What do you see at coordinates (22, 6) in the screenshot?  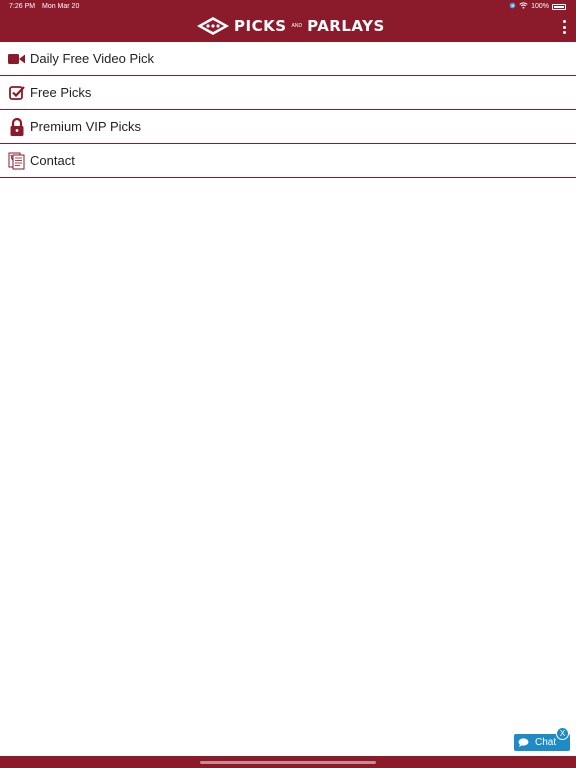 I see `status-time: 7:26 PM` at bounding box center [22, 6].